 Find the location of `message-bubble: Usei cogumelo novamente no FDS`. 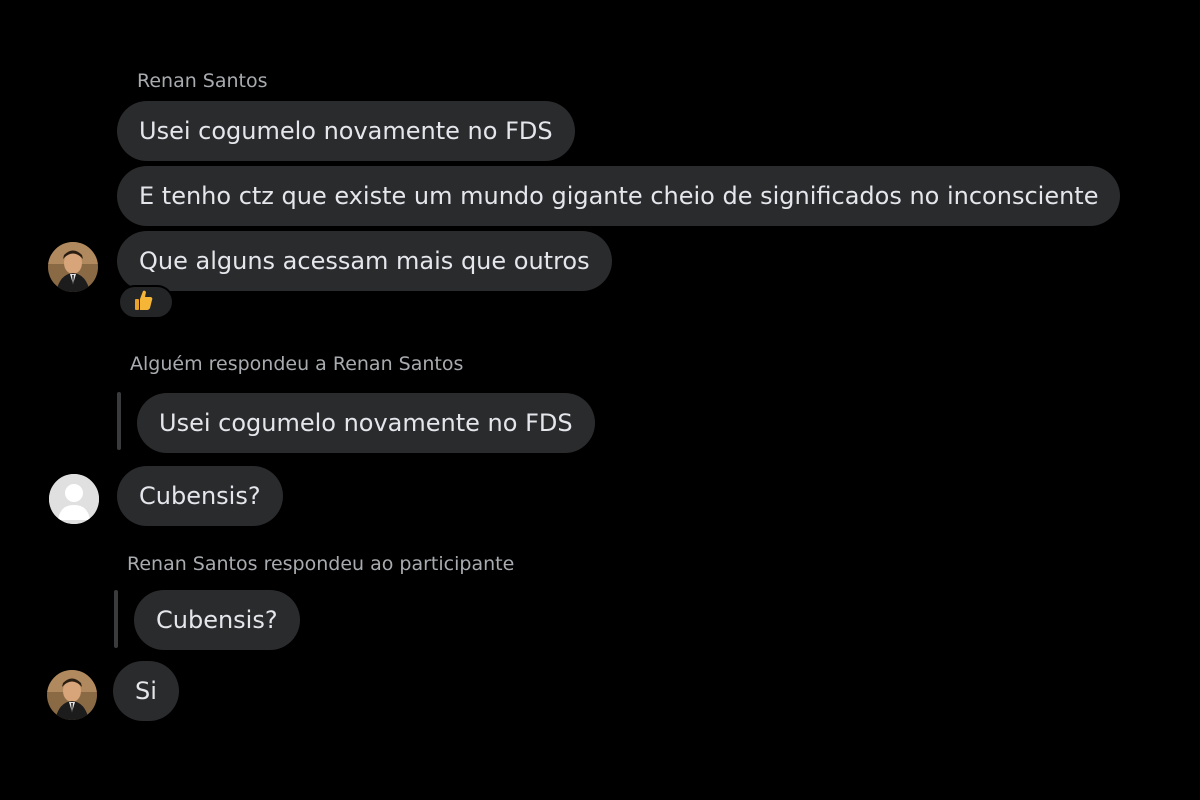

message-bubble: Usei cogumelo novamente no FDS is located at coordinates (346, 131).